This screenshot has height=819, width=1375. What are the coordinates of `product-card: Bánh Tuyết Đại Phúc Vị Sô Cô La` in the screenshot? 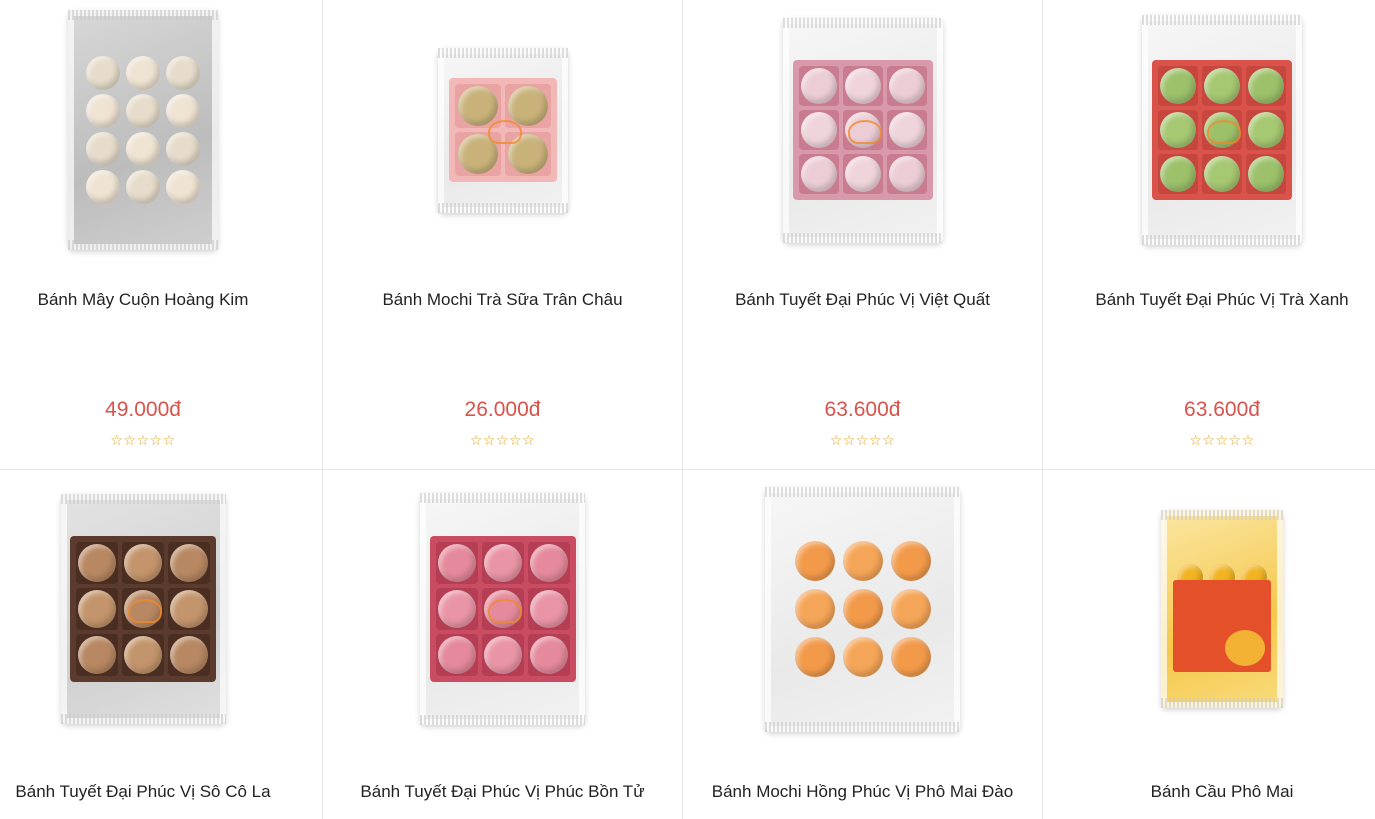 It's located at (161, 644).